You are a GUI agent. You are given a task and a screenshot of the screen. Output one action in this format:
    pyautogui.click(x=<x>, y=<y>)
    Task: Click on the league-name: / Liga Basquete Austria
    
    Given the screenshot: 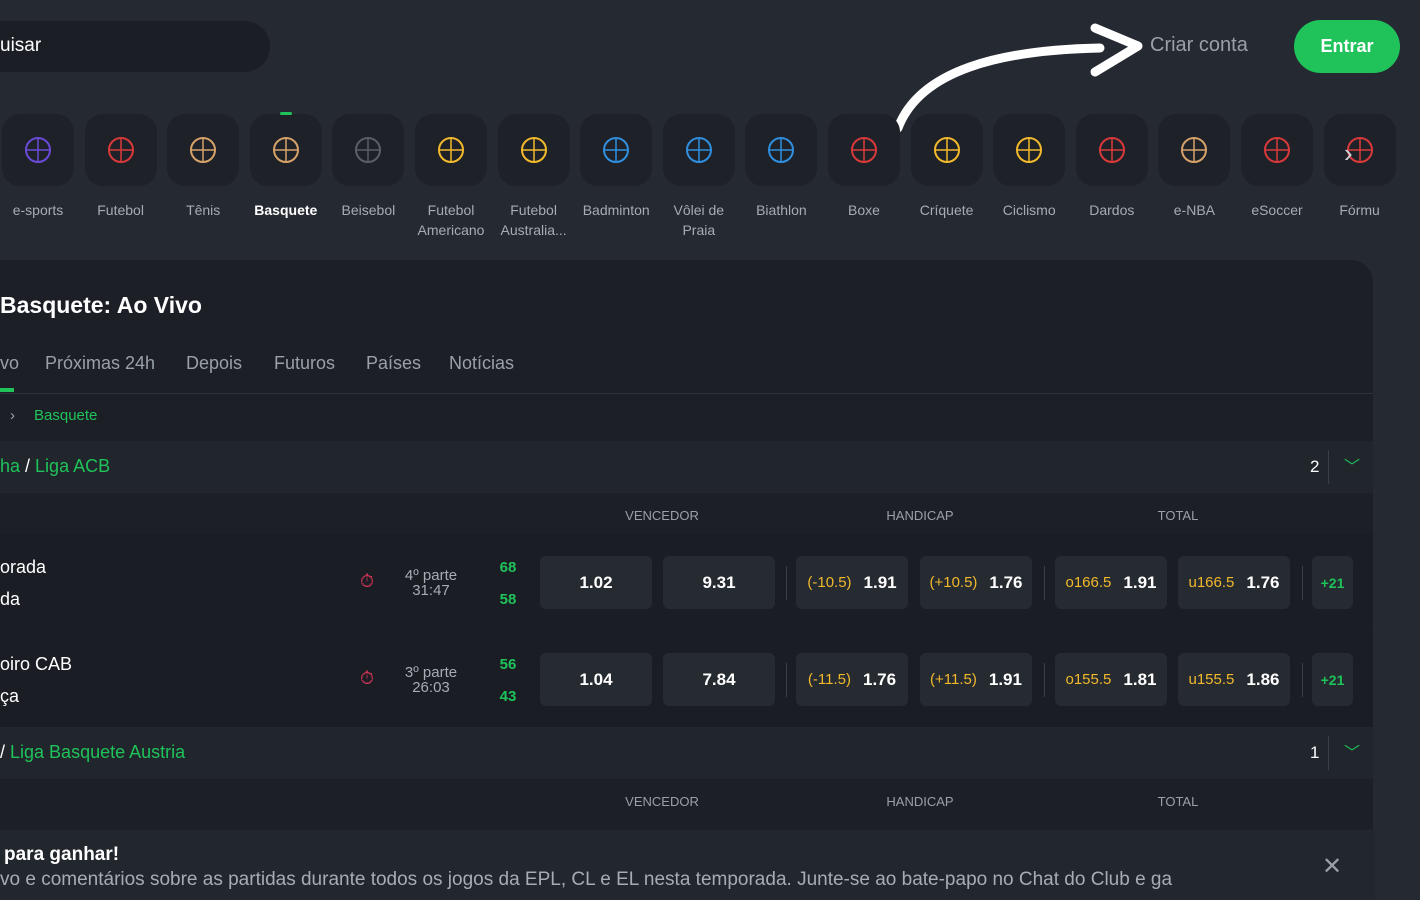 What is the action you would take?
    pyautogui.click(x=92, y=752)
    